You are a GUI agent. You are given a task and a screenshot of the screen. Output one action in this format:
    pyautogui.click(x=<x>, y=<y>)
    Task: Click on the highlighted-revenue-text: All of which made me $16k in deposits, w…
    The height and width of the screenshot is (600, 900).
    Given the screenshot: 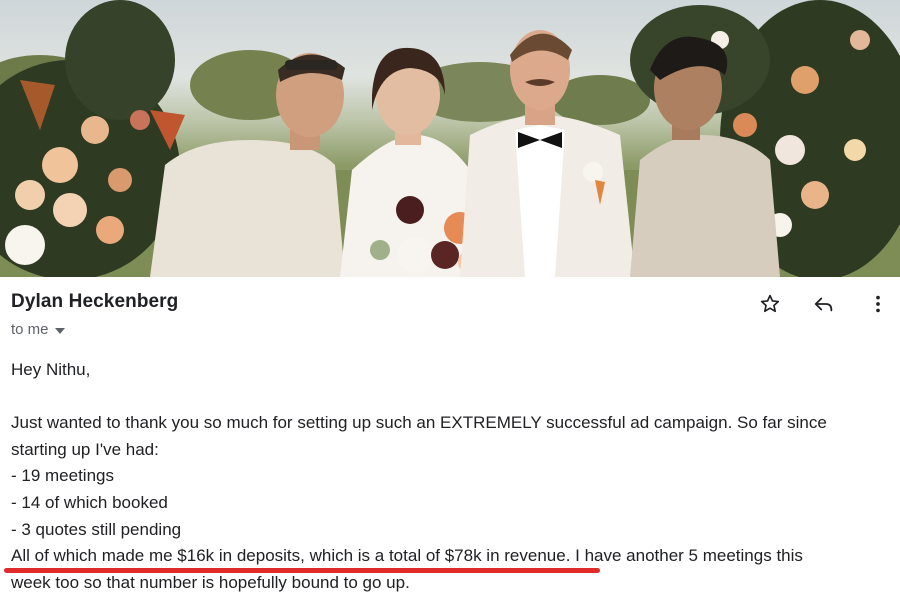 What is the action you would take?
    pyautogui.click(x=291, y=556)
    